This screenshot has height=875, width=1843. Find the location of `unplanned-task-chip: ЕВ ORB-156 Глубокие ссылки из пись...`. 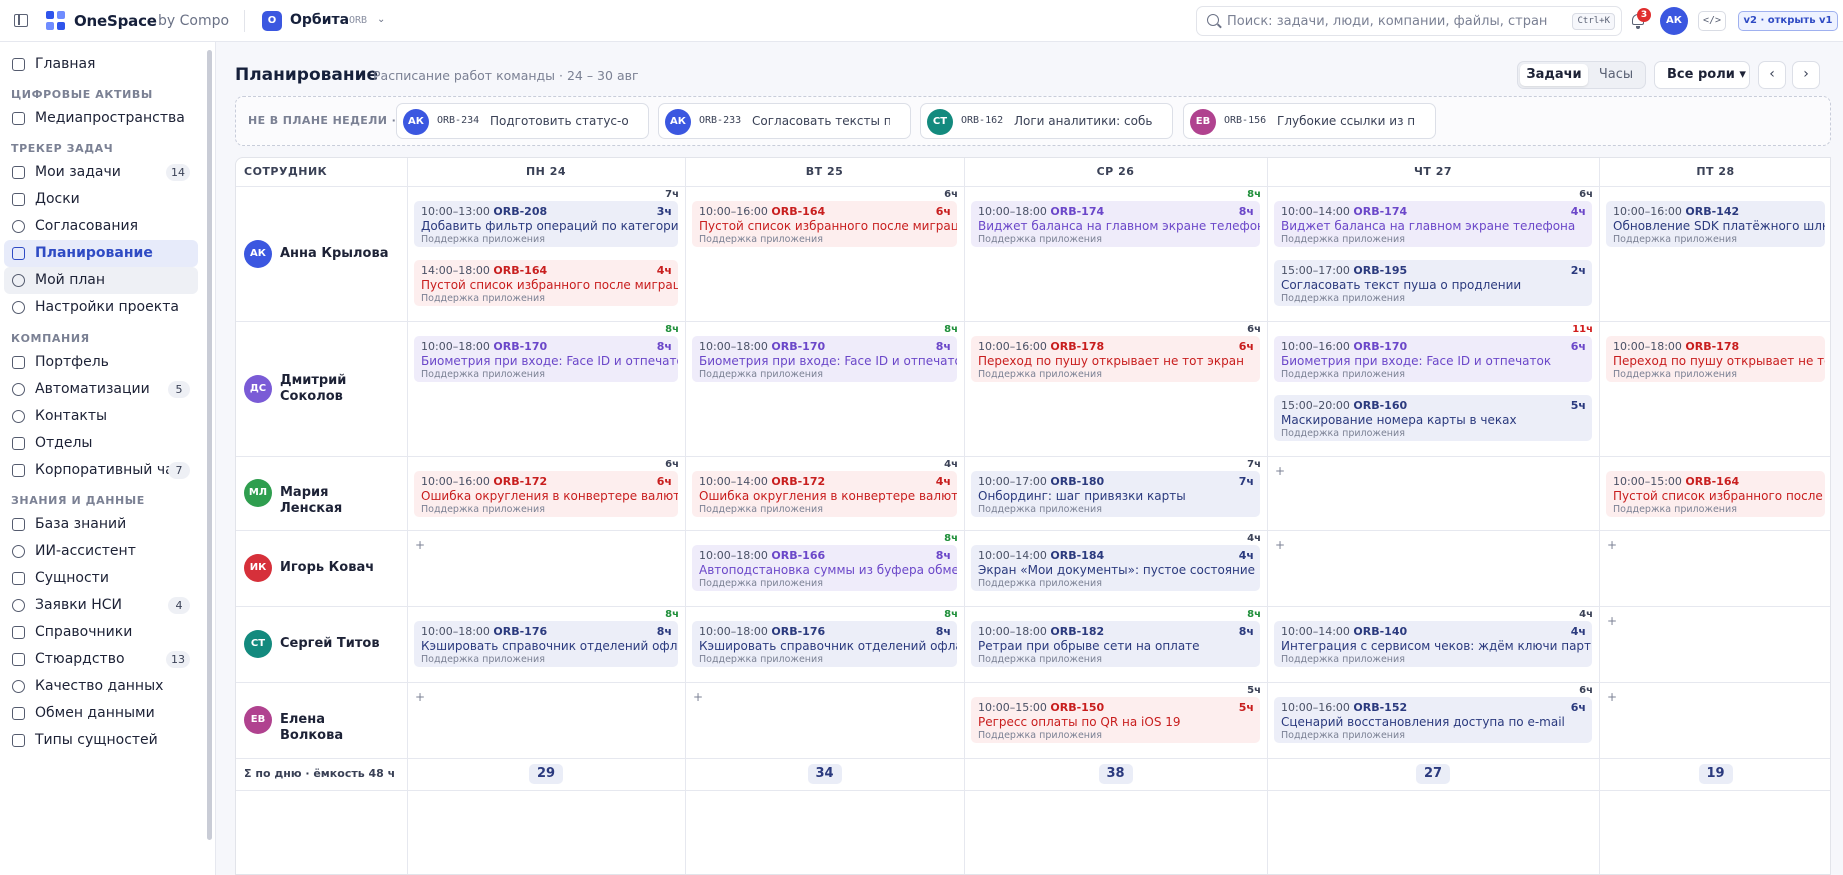

unplanned-task-chip: ЕВ ORB-156 Глубокие ссылки из пись... is located at coordinates (1309, 121).